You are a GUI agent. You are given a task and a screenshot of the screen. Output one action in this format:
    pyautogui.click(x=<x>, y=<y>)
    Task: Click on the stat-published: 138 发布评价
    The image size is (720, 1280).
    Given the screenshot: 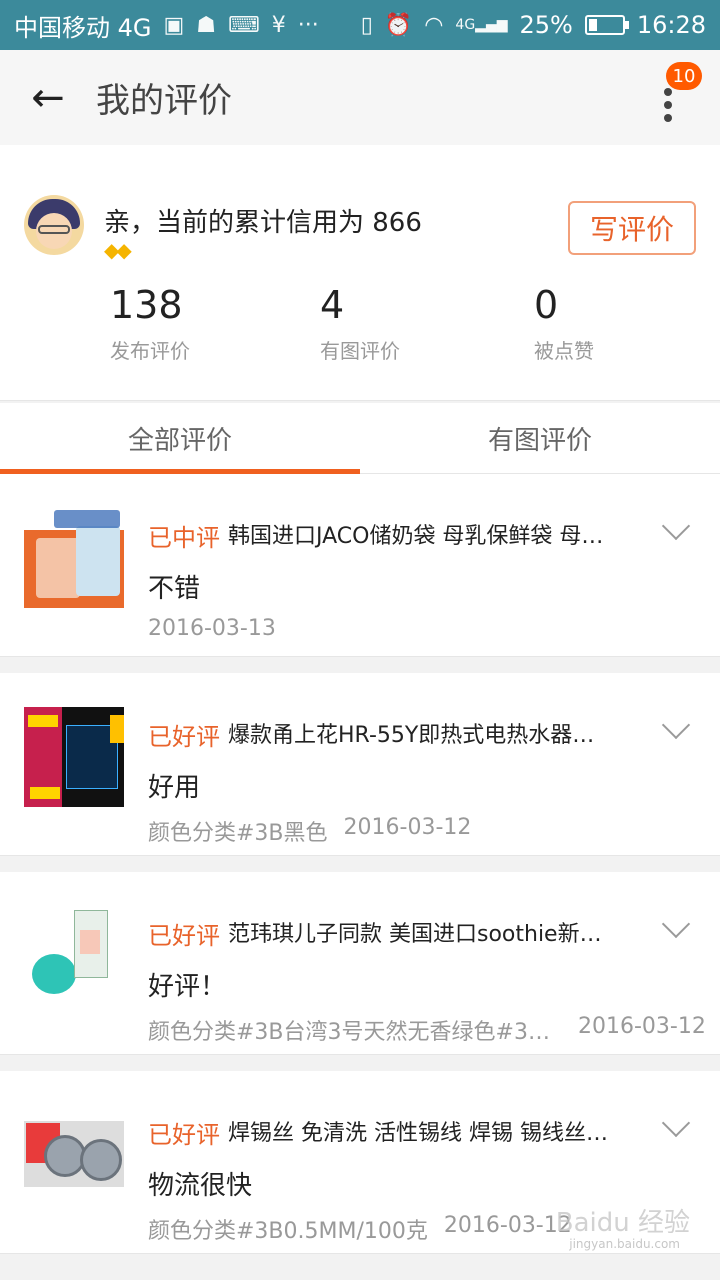 What is the action you would take?
    pyautogui.click(x=150, y=323)
    